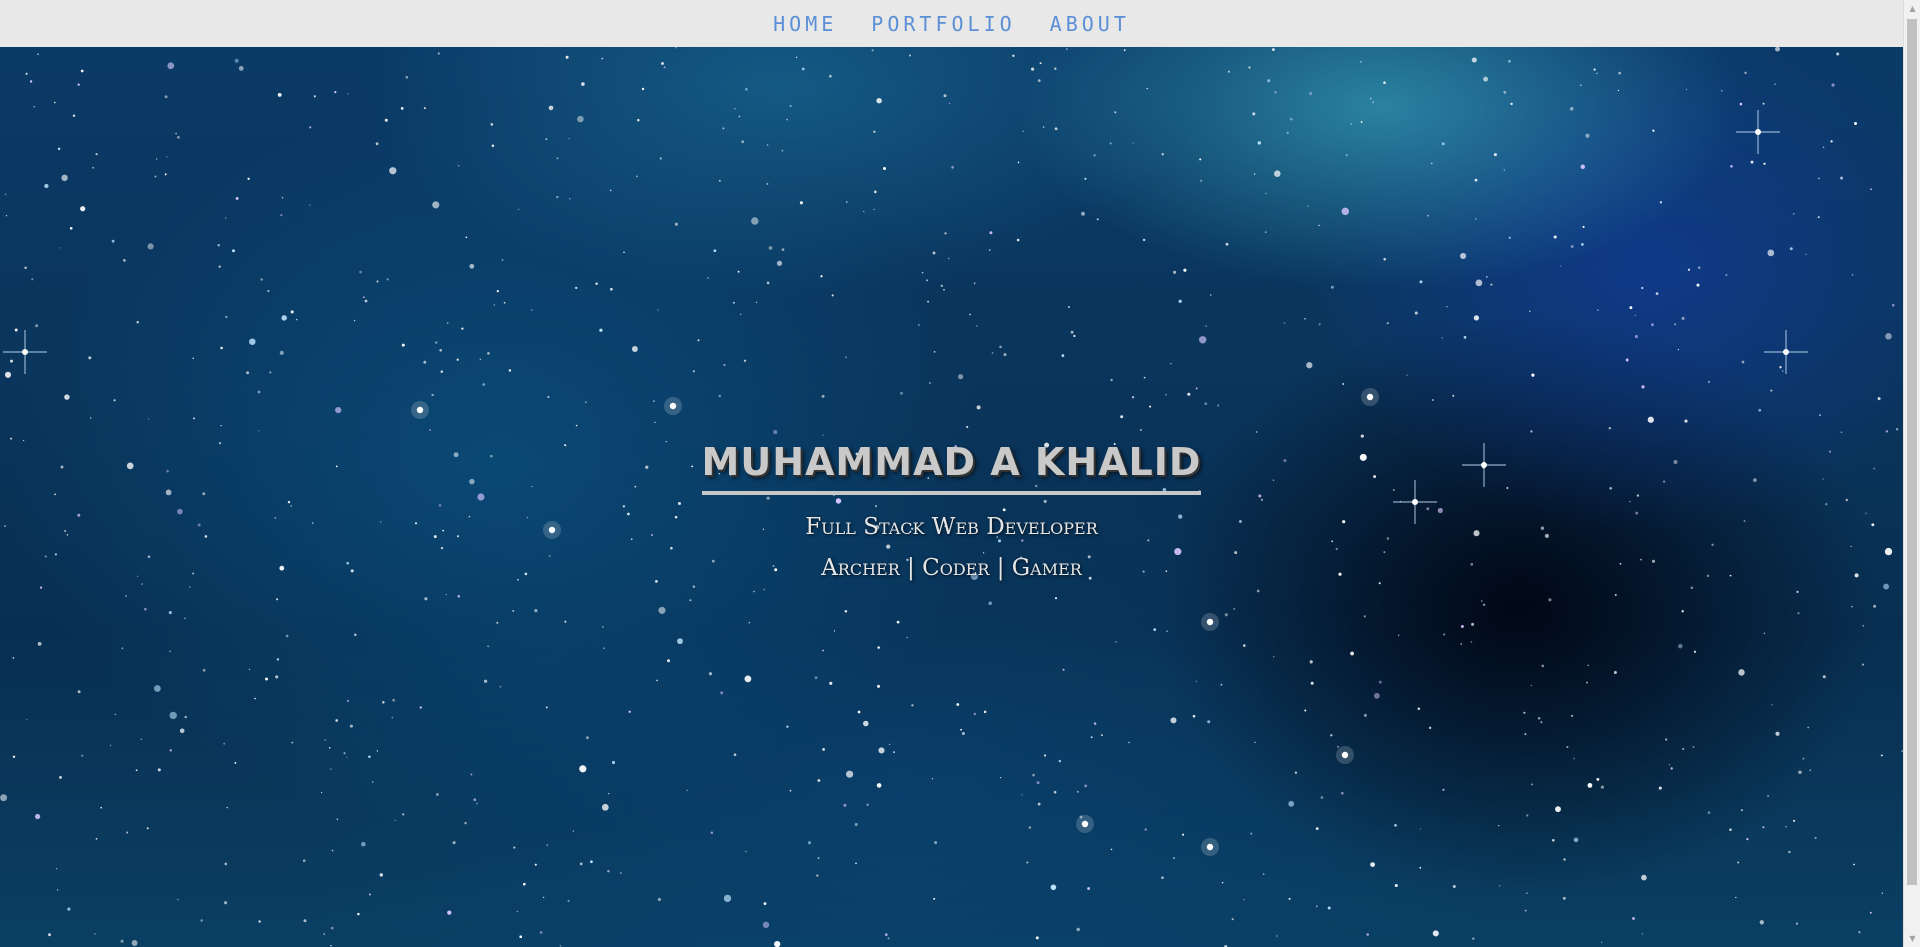  Describe the element at coordinates (1912, 452) in the screenshot. I see `scrollbar-thumb` at that location.